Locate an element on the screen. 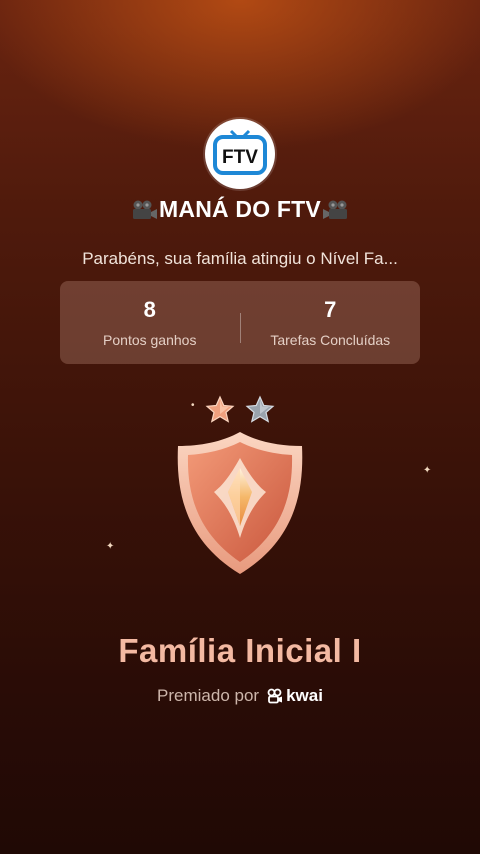 This screenshot has width=480, height=854. family-avatar: FTV is located at coordinates (240, 154).